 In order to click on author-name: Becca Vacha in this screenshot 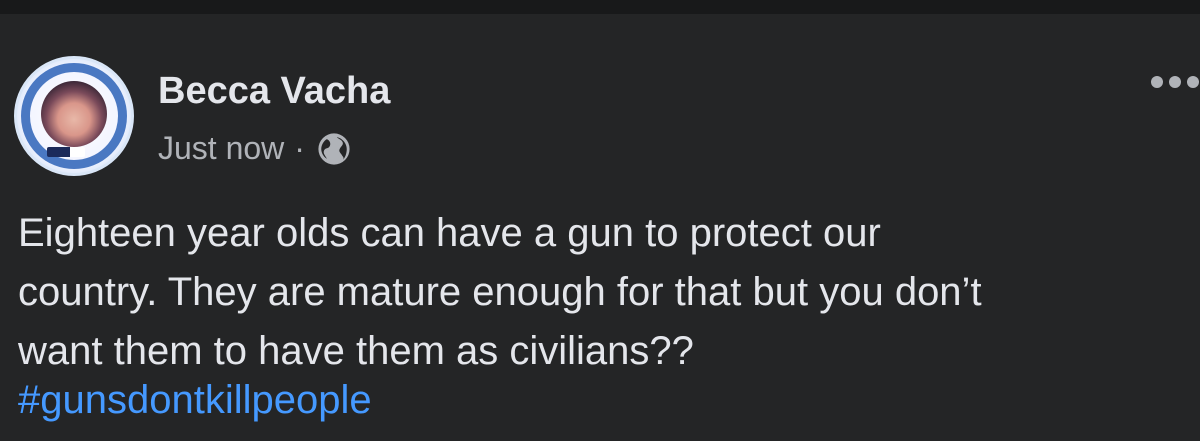, I will do `click(274, 91)`.